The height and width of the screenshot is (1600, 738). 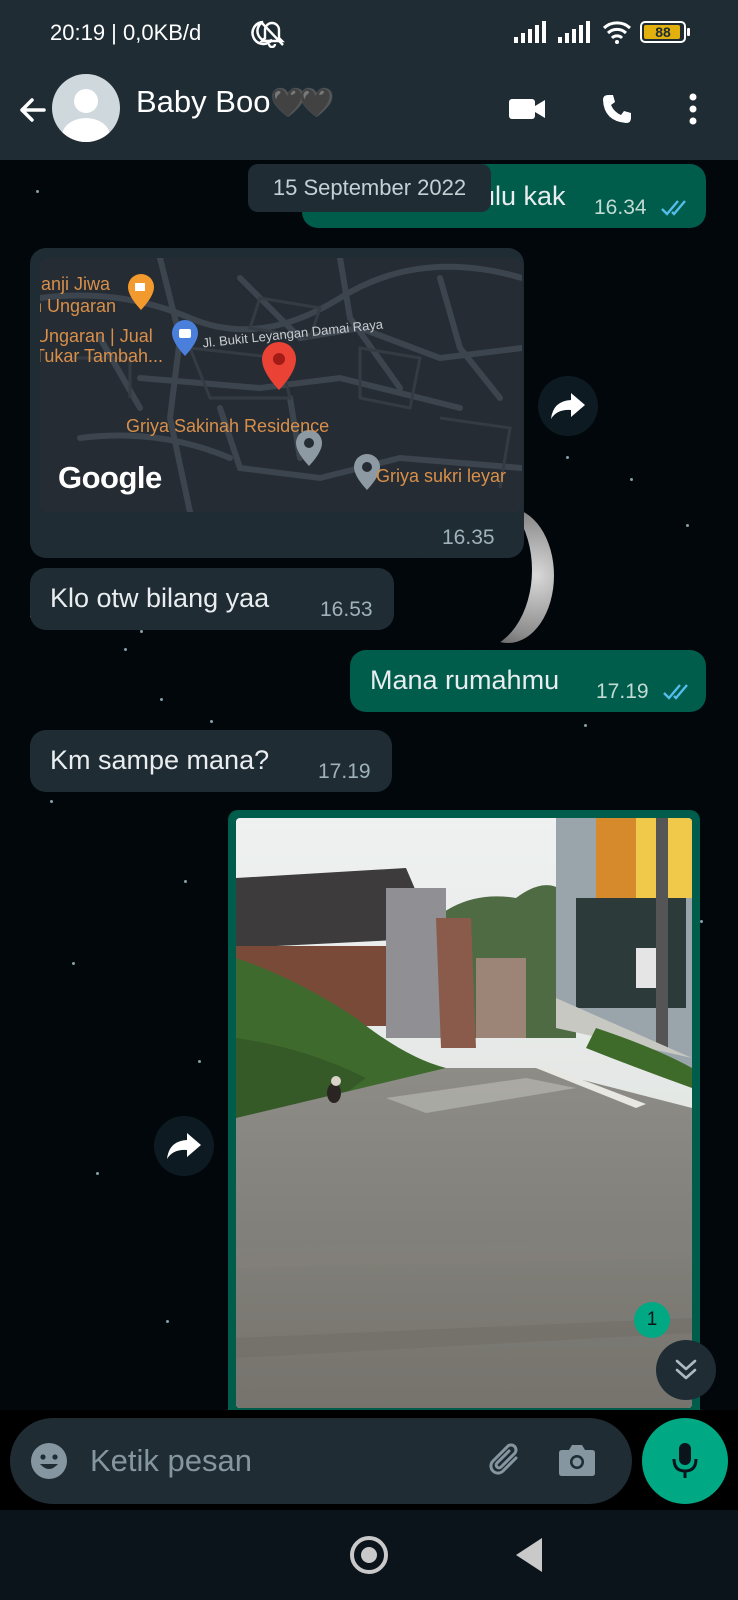 I want to click on map-label: Janji Jiwa, so click(x=75, y=284).